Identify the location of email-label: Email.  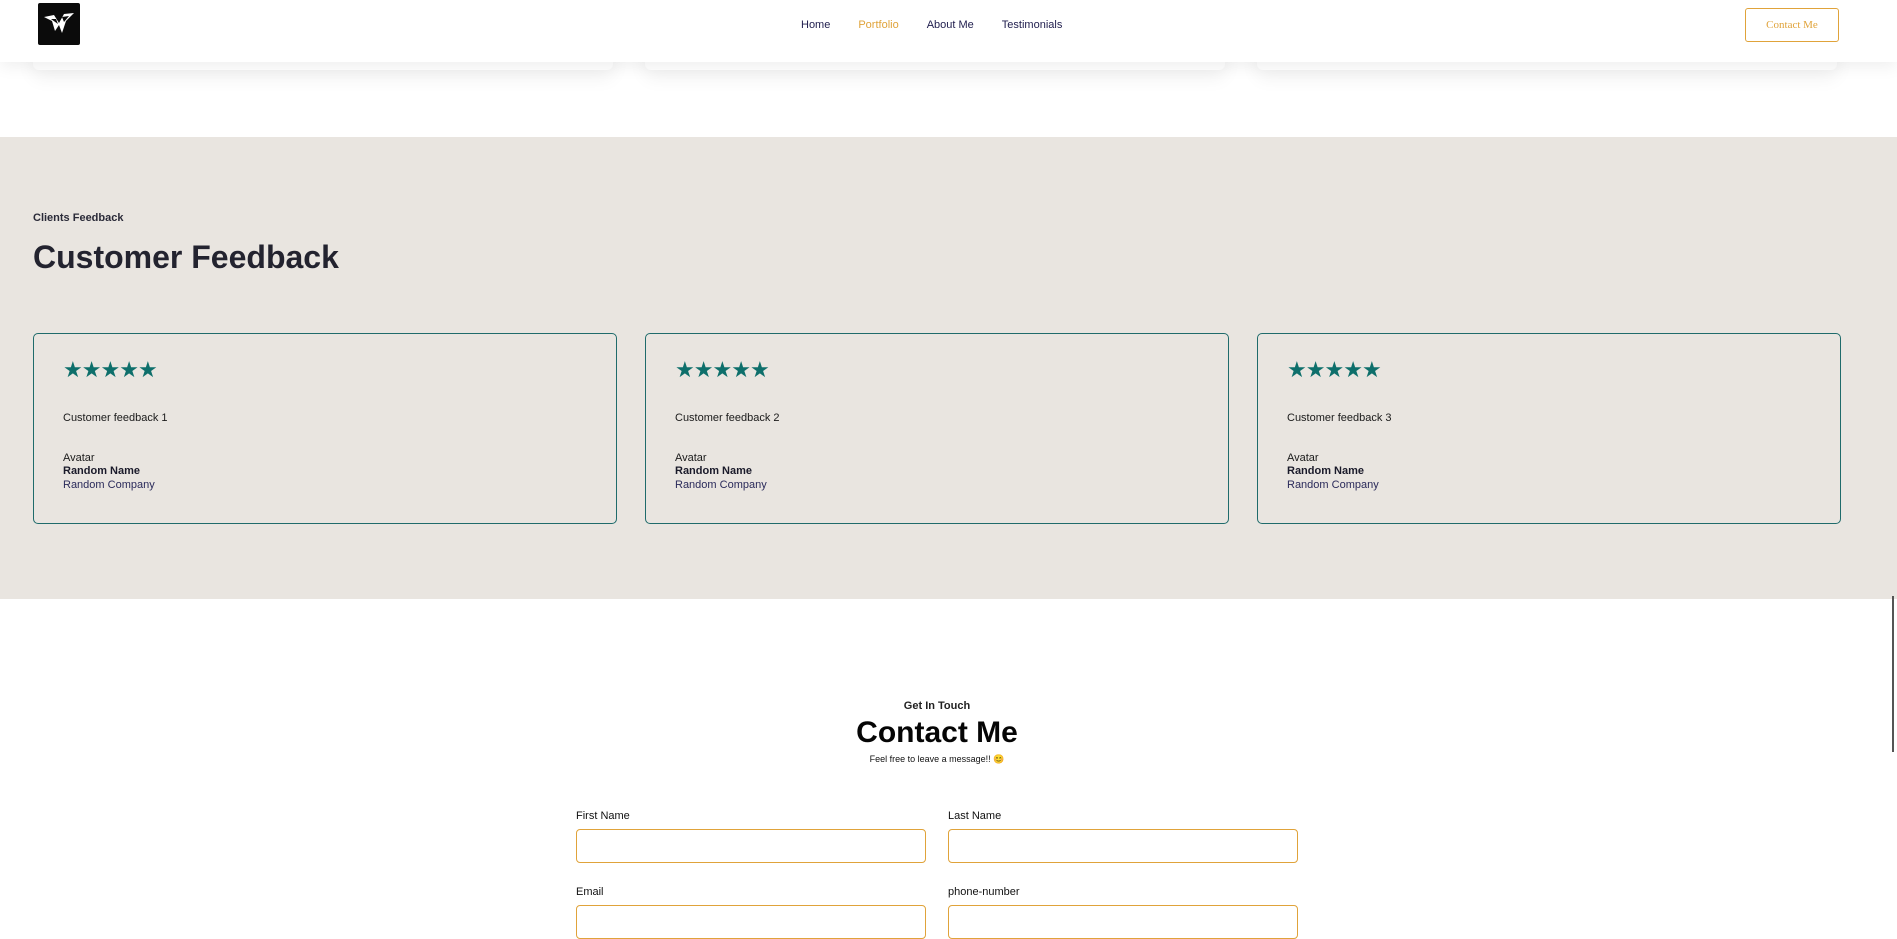
(590, 892).